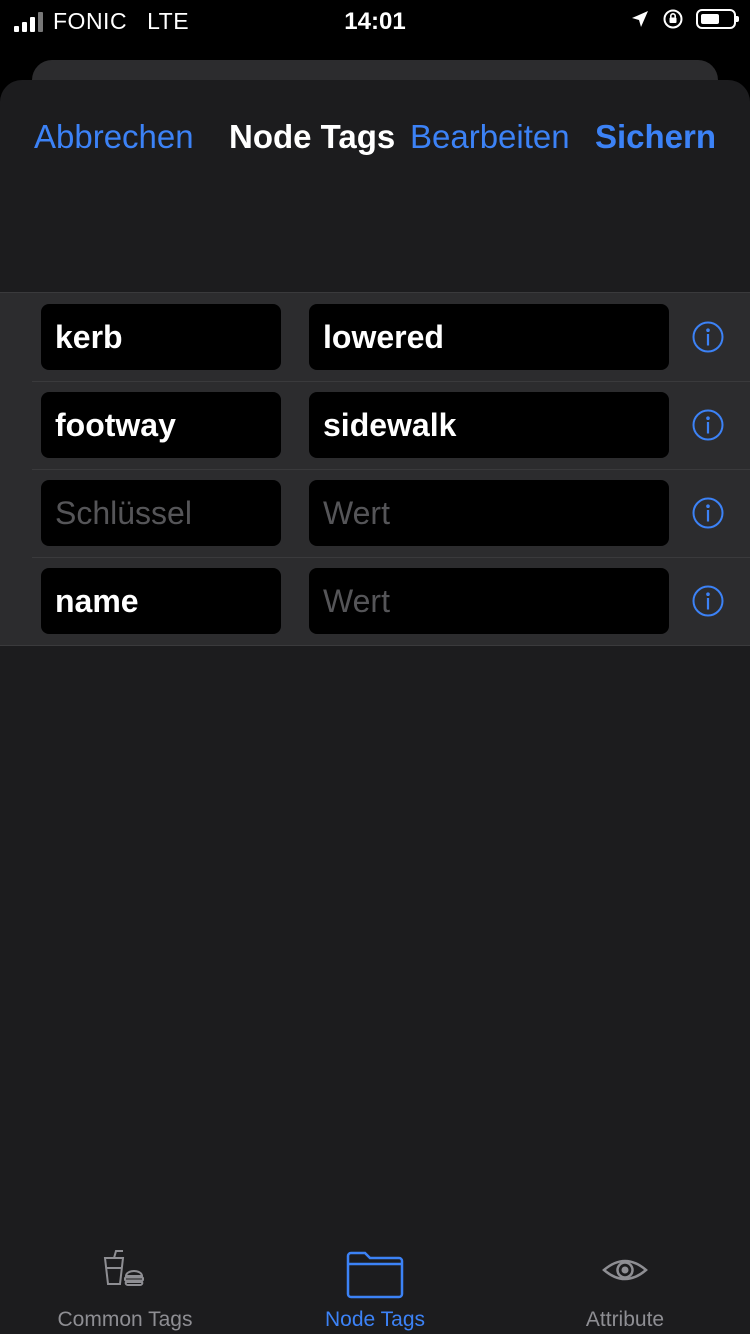 The image size is (750, 1334). I want to click on tab-label: Attribute, so click(625, 1319).